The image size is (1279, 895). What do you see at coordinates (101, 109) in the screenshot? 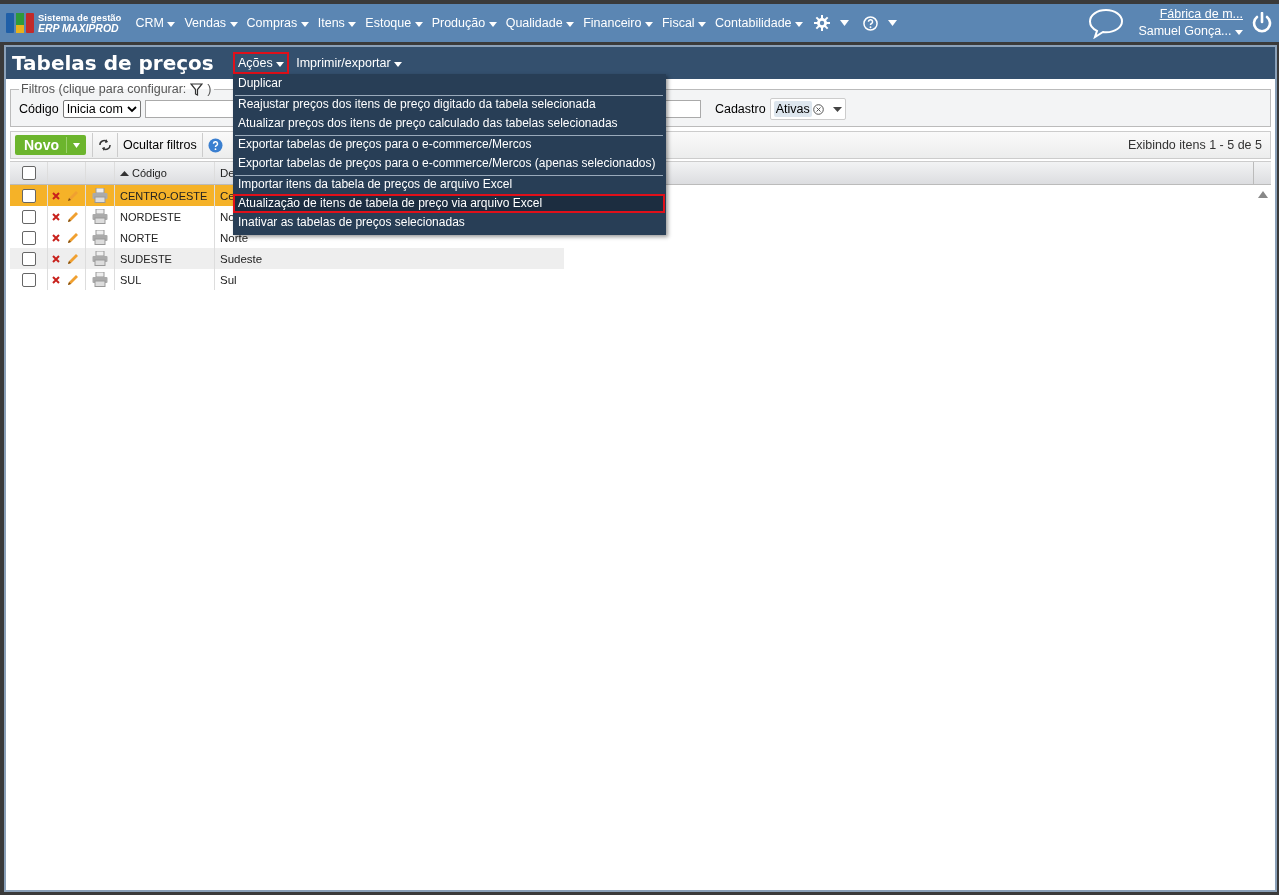
I see `match-select: Inicia com` at bounding box center [101, 109].